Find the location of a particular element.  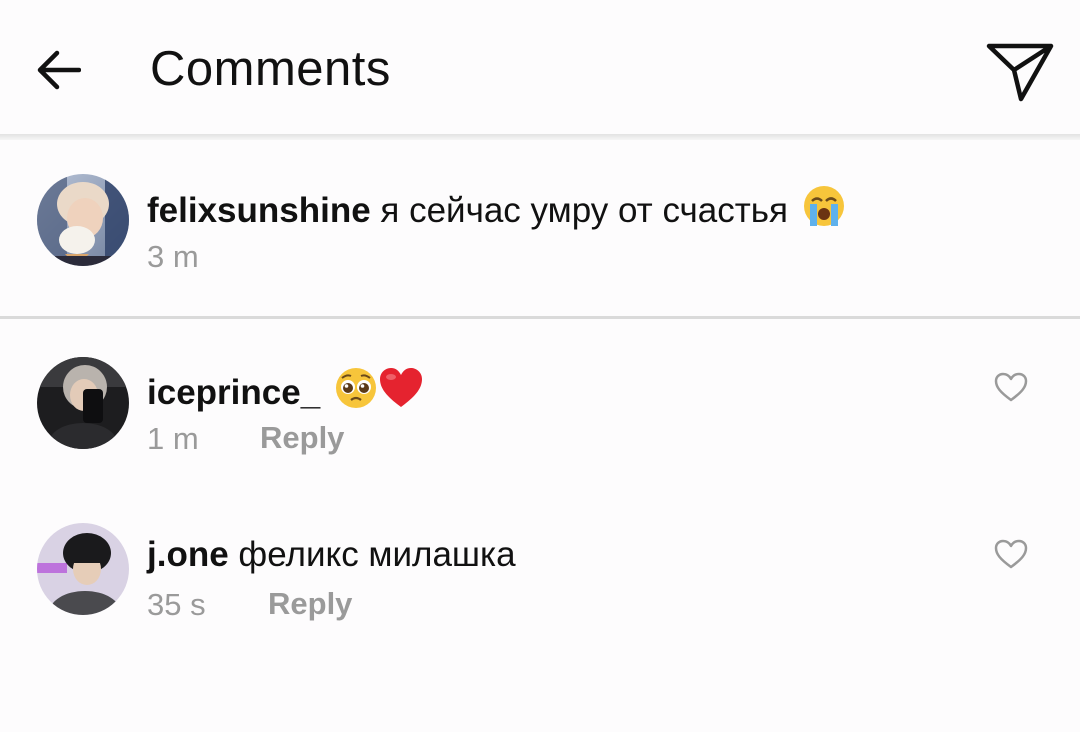

comment-username: iceprince_ is located at coordinates (233, 392).